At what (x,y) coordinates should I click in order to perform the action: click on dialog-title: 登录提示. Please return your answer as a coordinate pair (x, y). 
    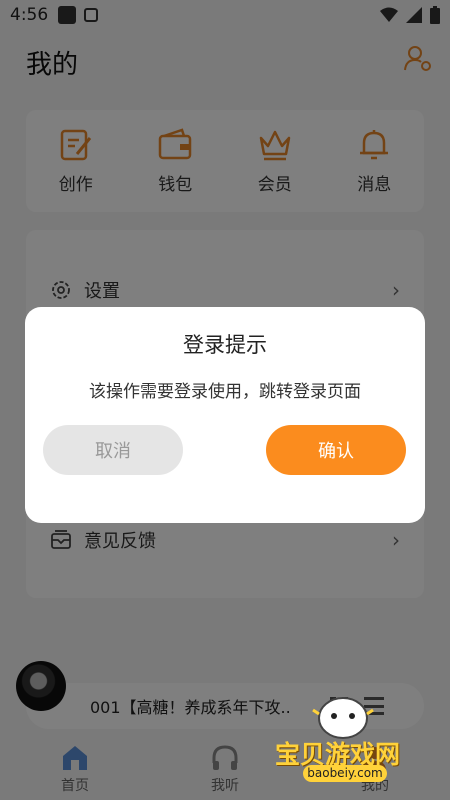
    Looking at the image, I should click on (225, 345).